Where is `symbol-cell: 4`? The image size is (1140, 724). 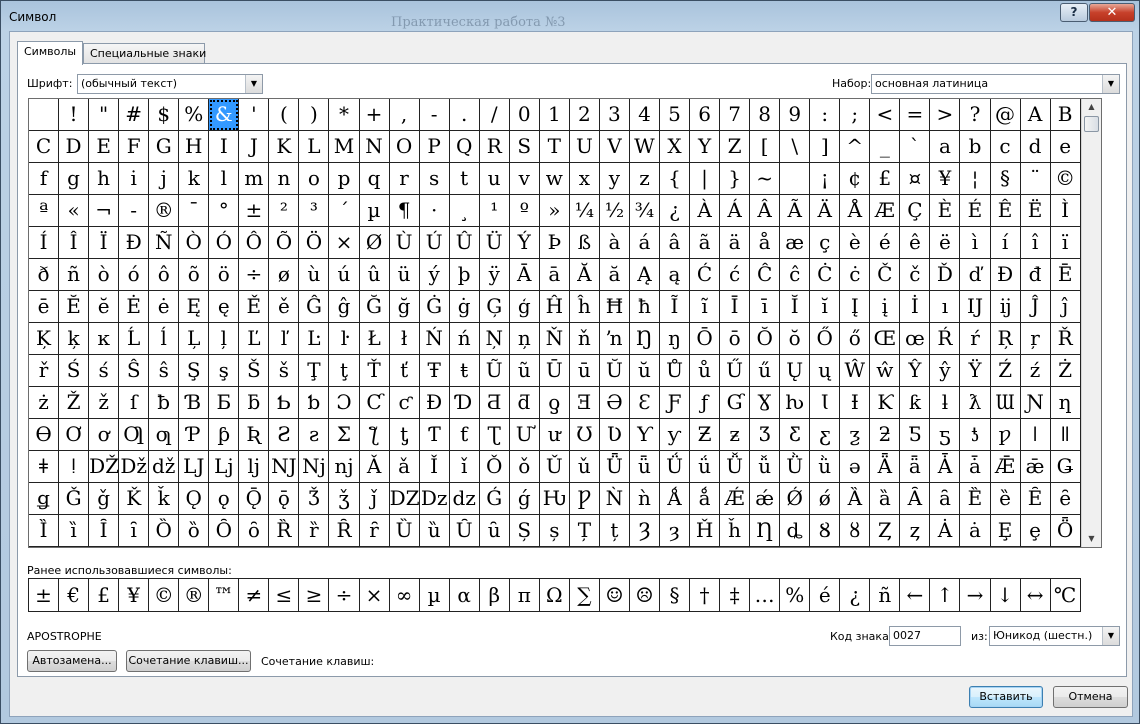 symbol-cell: 4 is located at coordinates (644, 115).